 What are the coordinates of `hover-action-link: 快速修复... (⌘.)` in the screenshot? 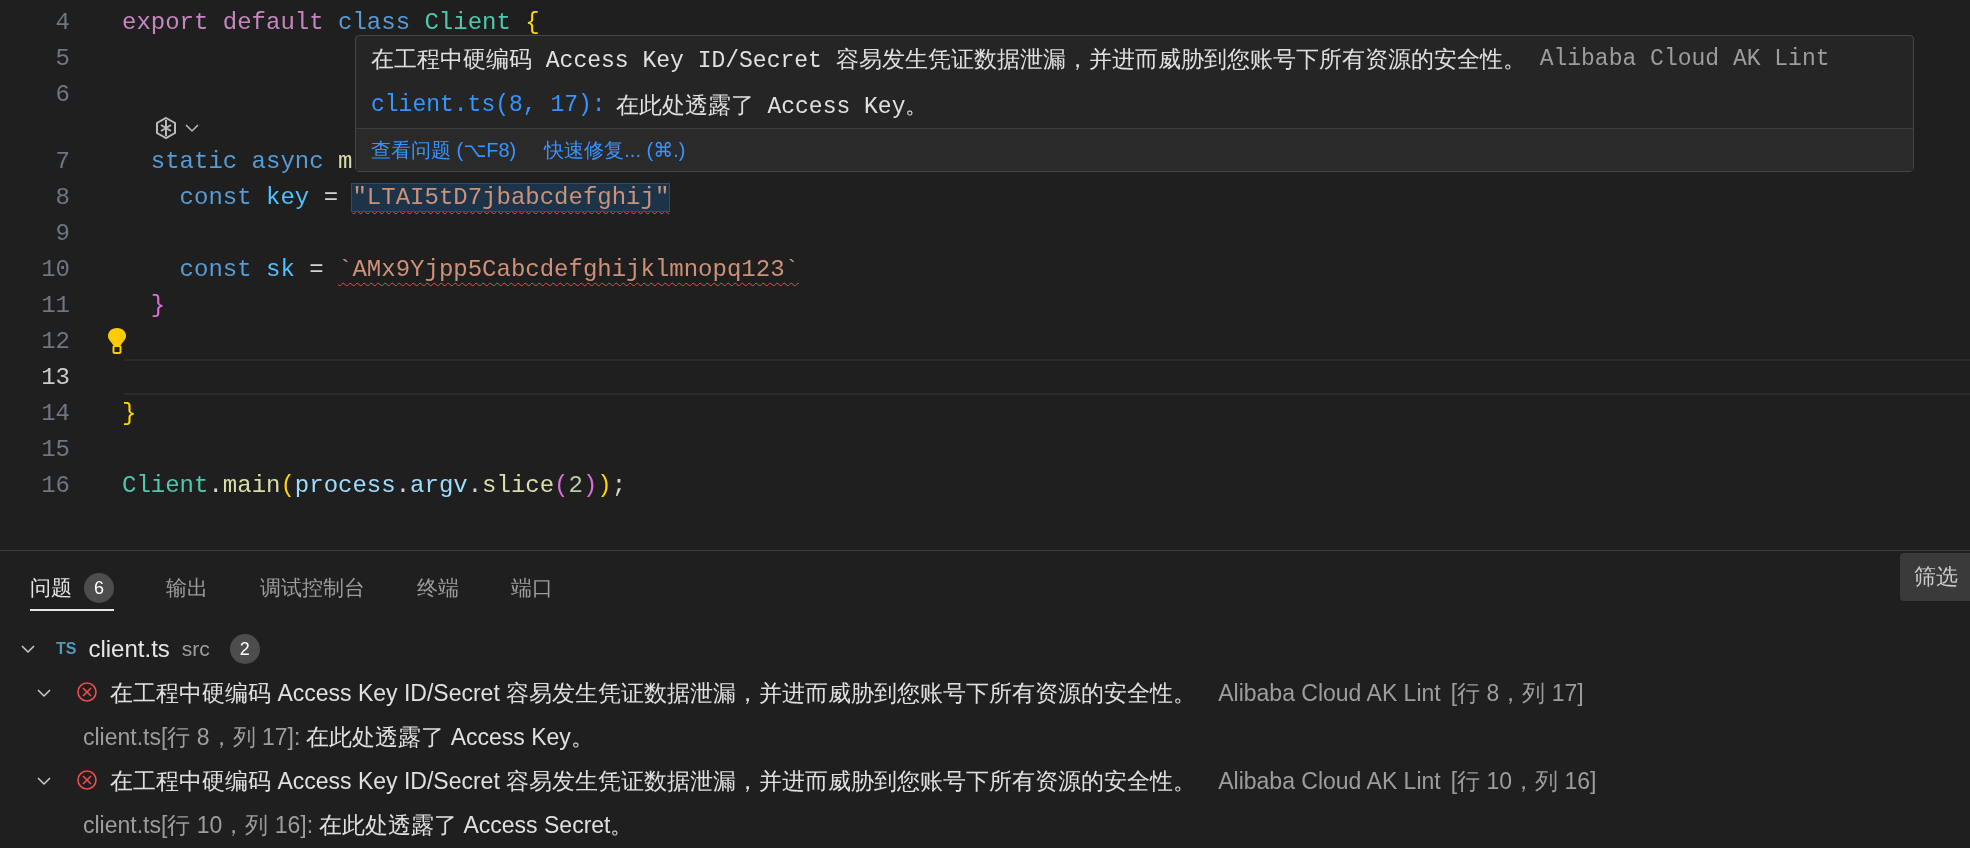 It's located at (615, 150).